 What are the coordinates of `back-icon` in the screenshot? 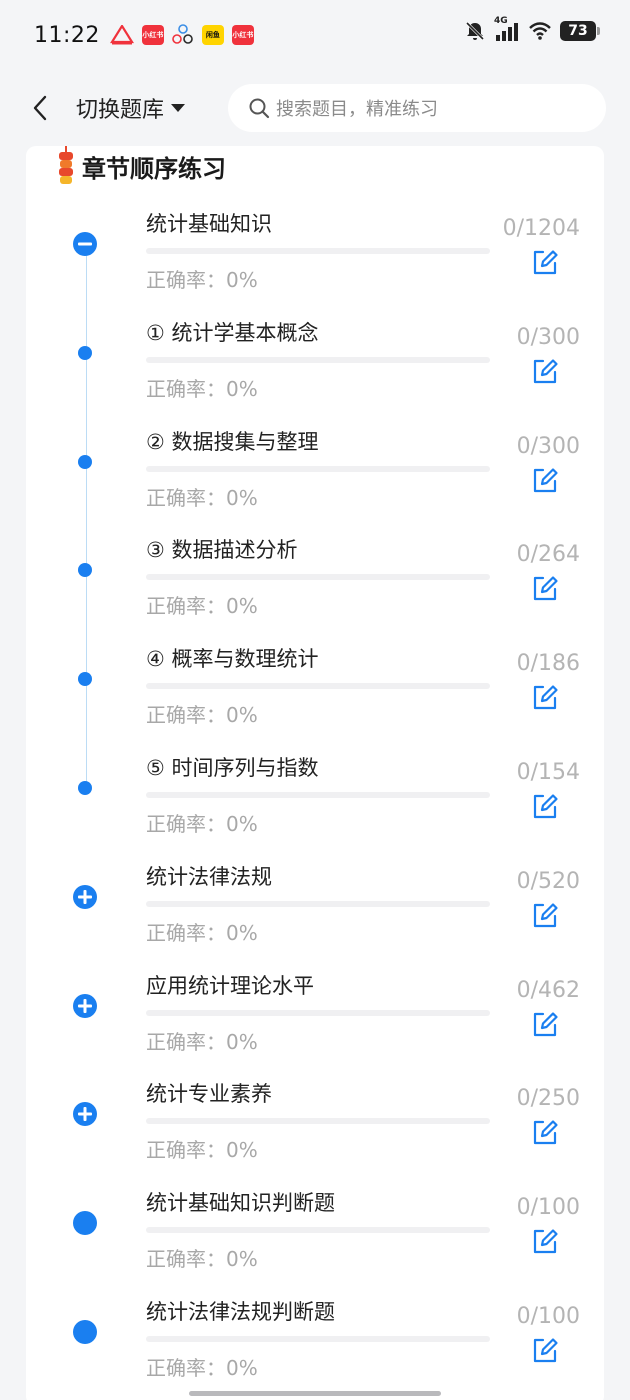 It's located at (40, 108).